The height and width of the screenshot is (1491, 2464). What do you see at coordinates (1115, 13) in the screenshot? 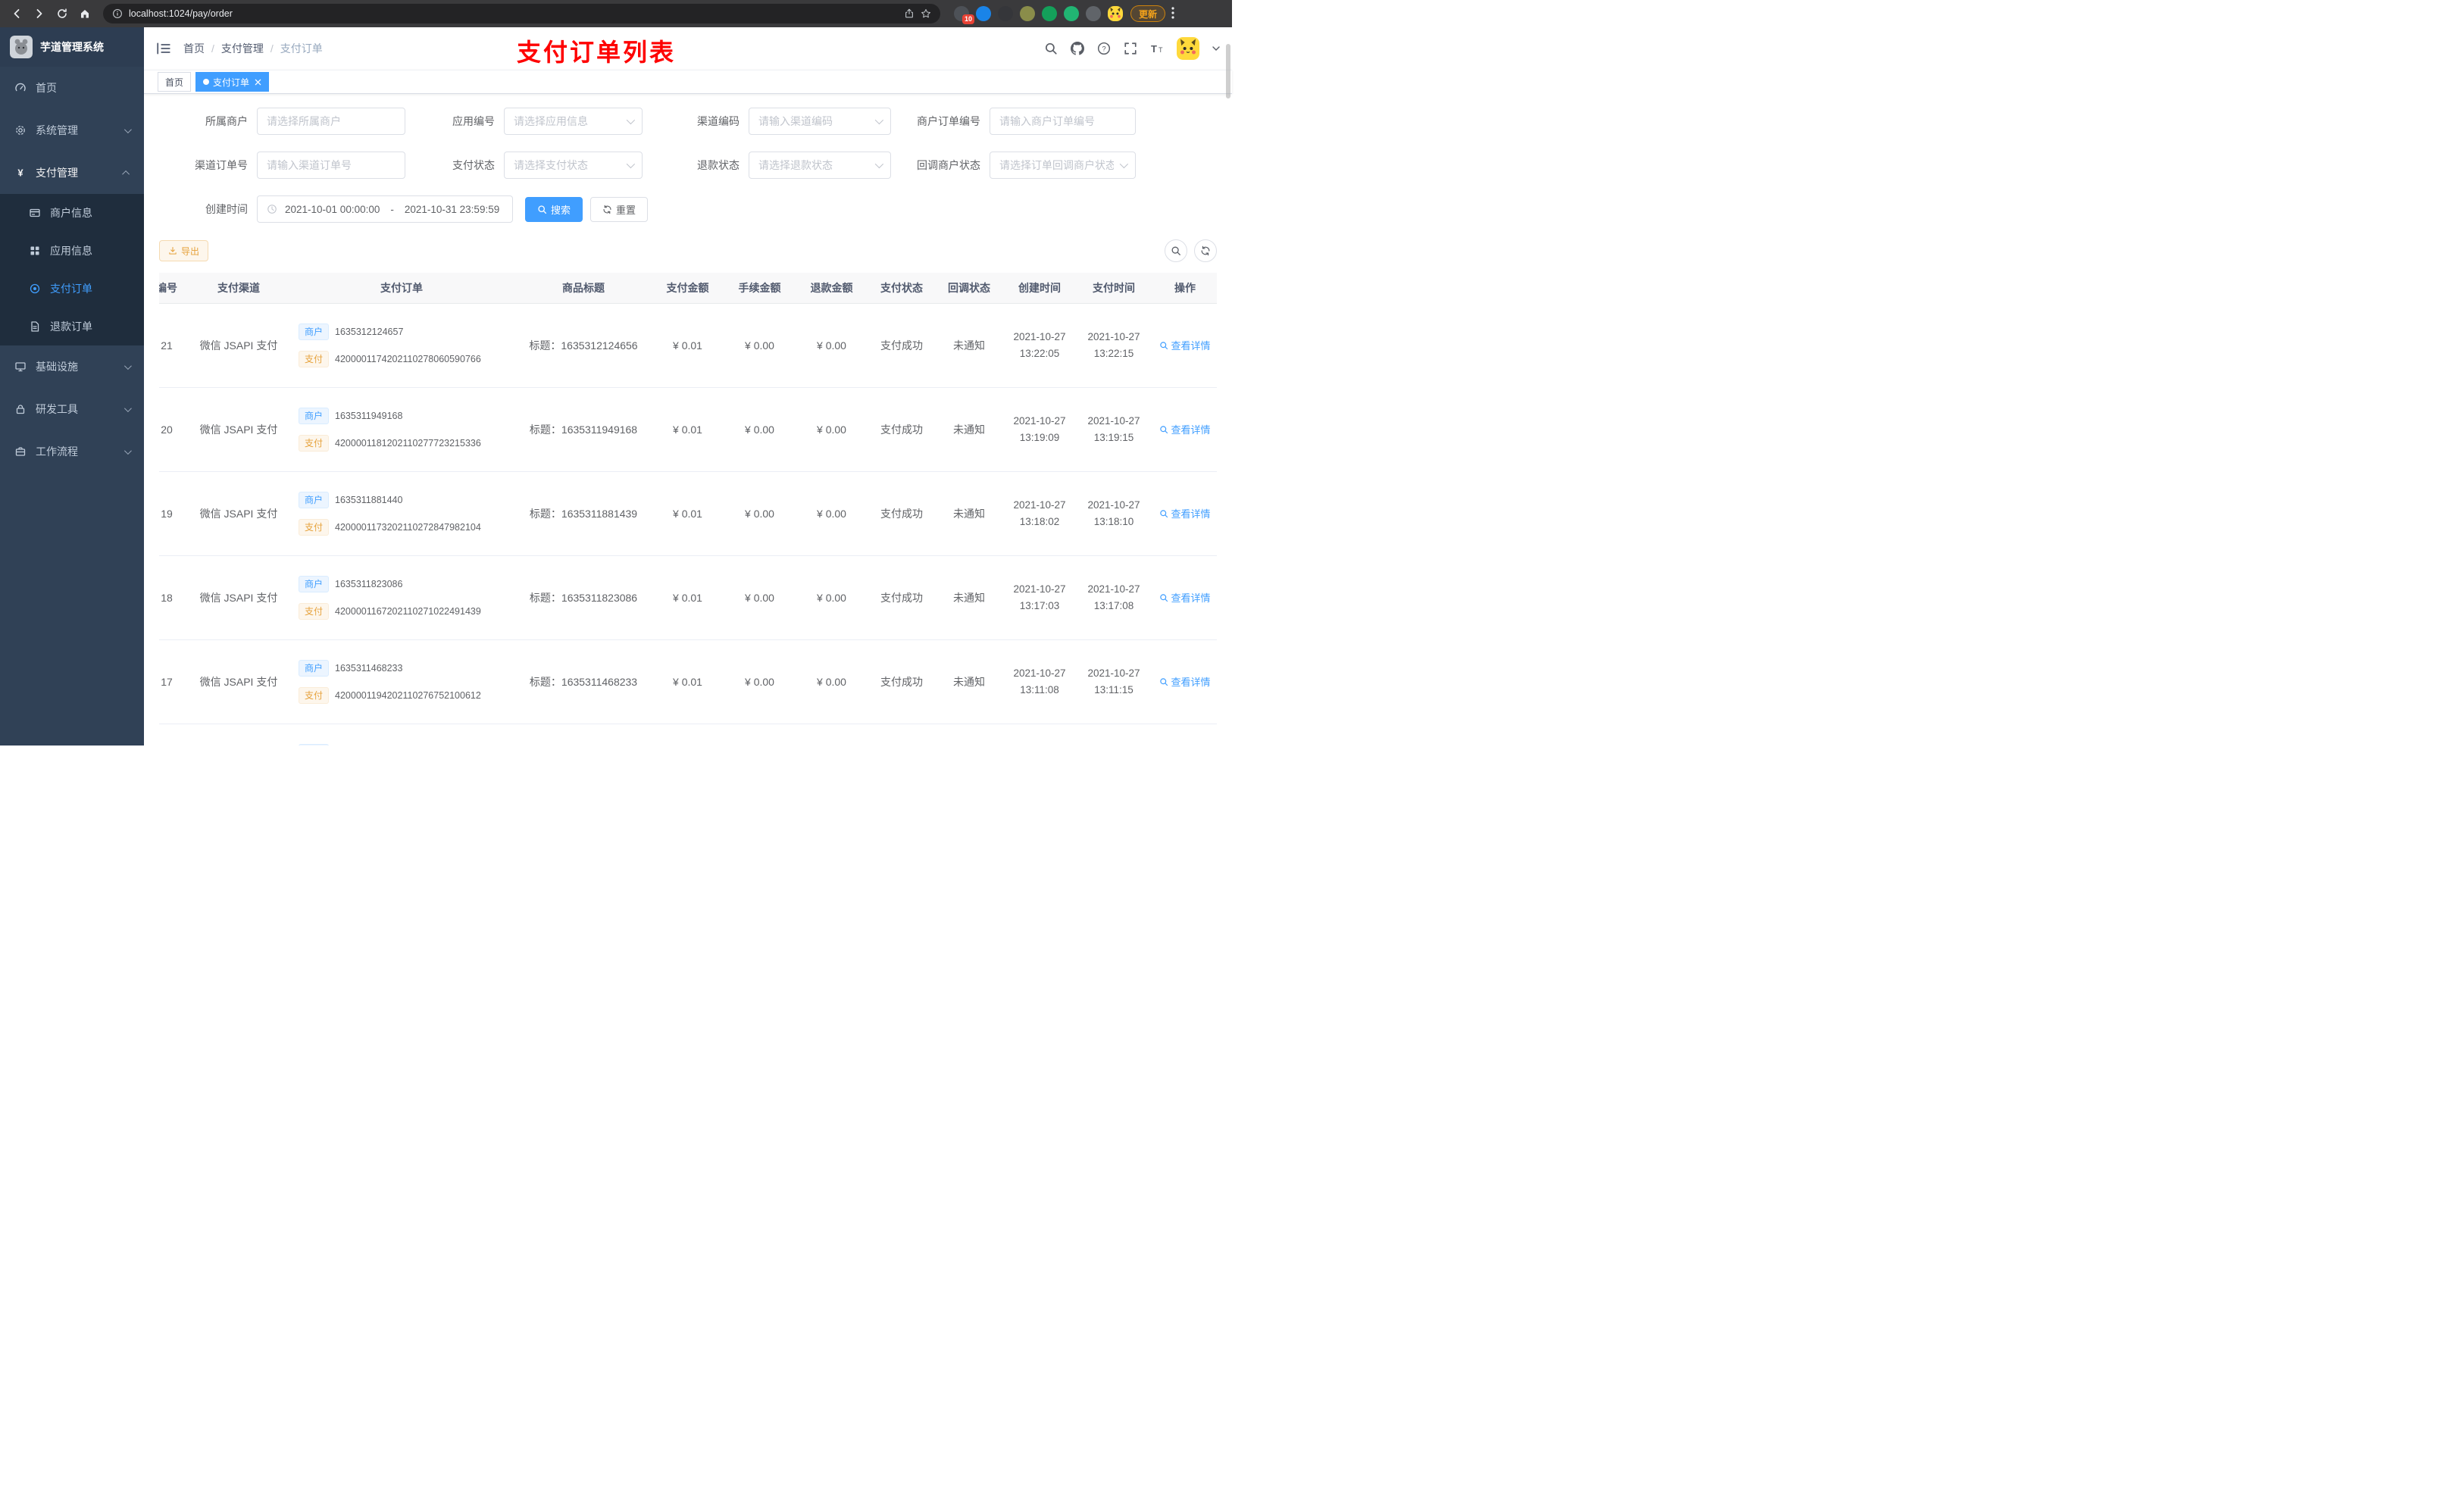
I see `pikachu-extension-icon` at bounding box center [1115, 13].